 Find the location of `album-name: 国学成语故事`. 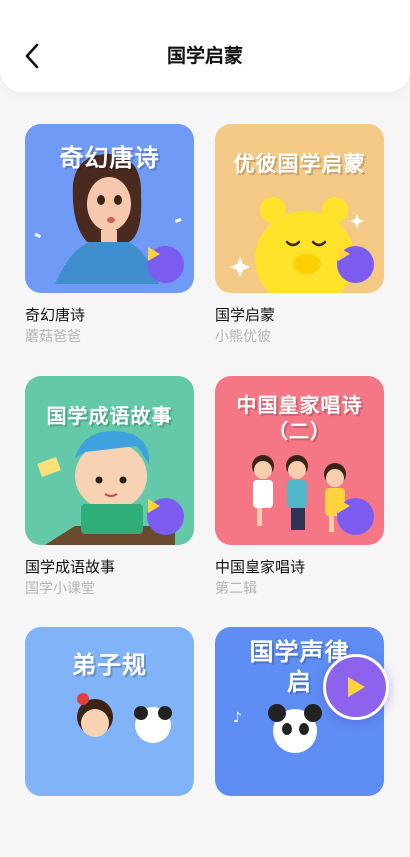

album-name: 国学成语故事 is located at coordinates (70, 567).